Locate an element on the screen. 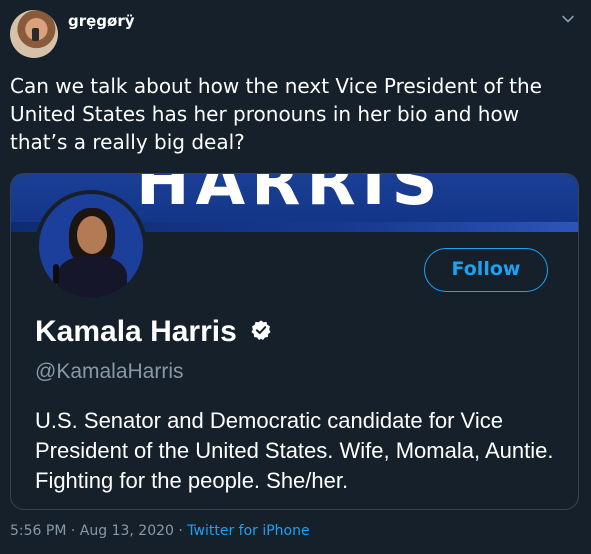  author-avatar is located at coordinates (34, 34).